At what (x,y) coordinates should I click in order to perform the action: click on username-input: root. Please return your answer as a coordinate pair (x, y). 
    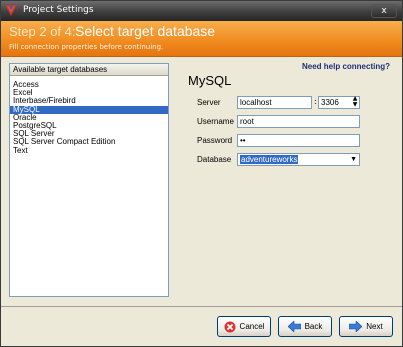
    Looking at the image, I should click on (298, 121).